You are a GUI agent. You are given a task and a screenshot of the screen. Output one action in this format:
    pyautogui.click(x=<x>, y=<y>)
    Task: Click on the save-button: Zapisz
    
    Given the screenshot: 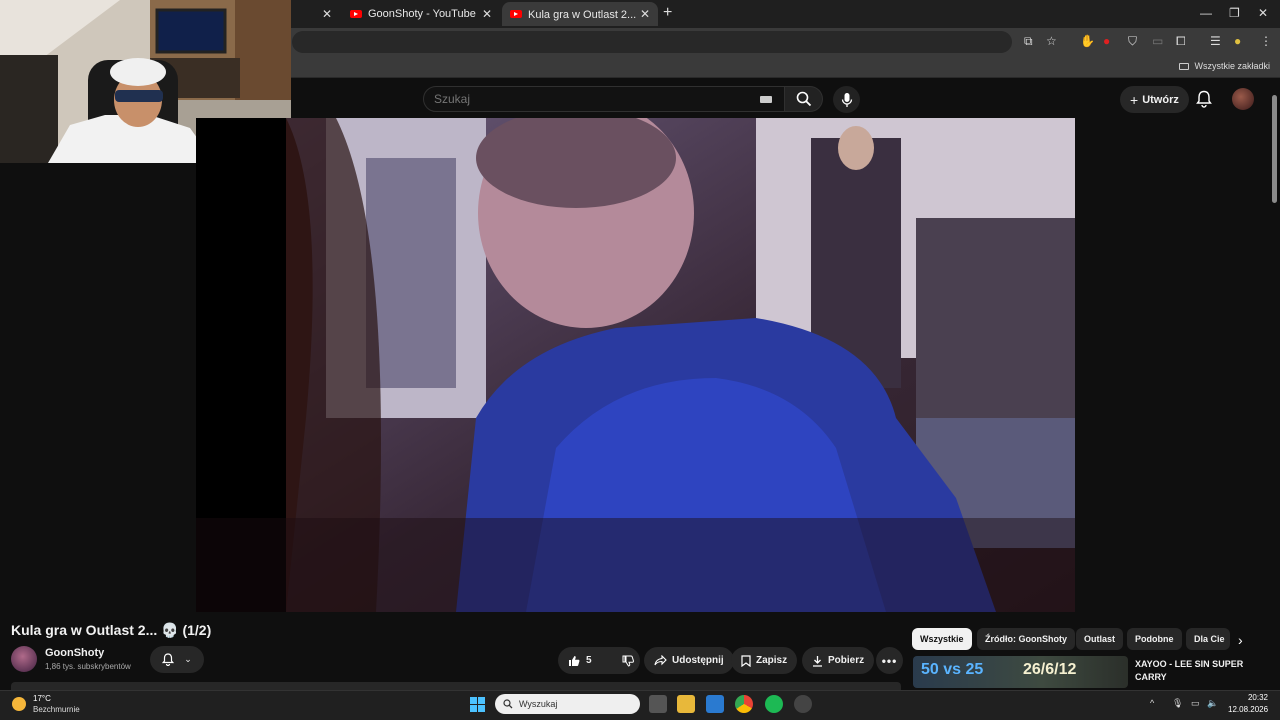 What is the action you would take?
    pyautogui.click(x=764, y=660)
    